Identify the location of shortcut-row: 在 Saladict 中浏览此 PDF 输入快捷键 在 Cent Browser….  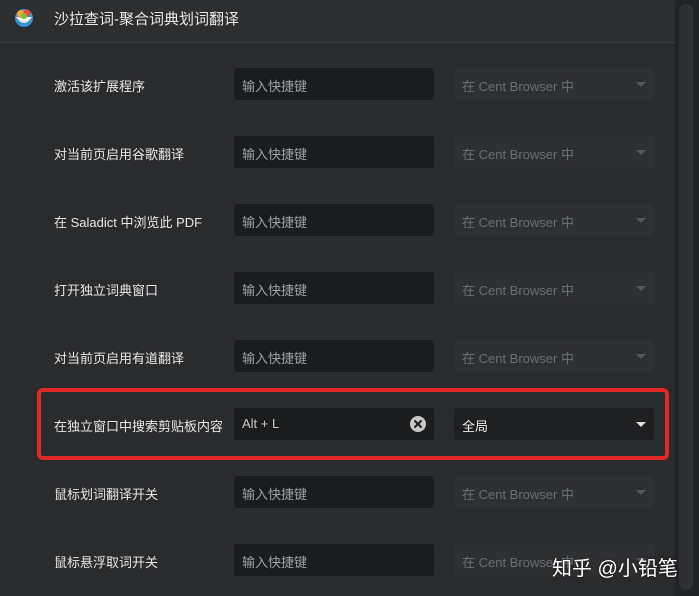
(337, 221).